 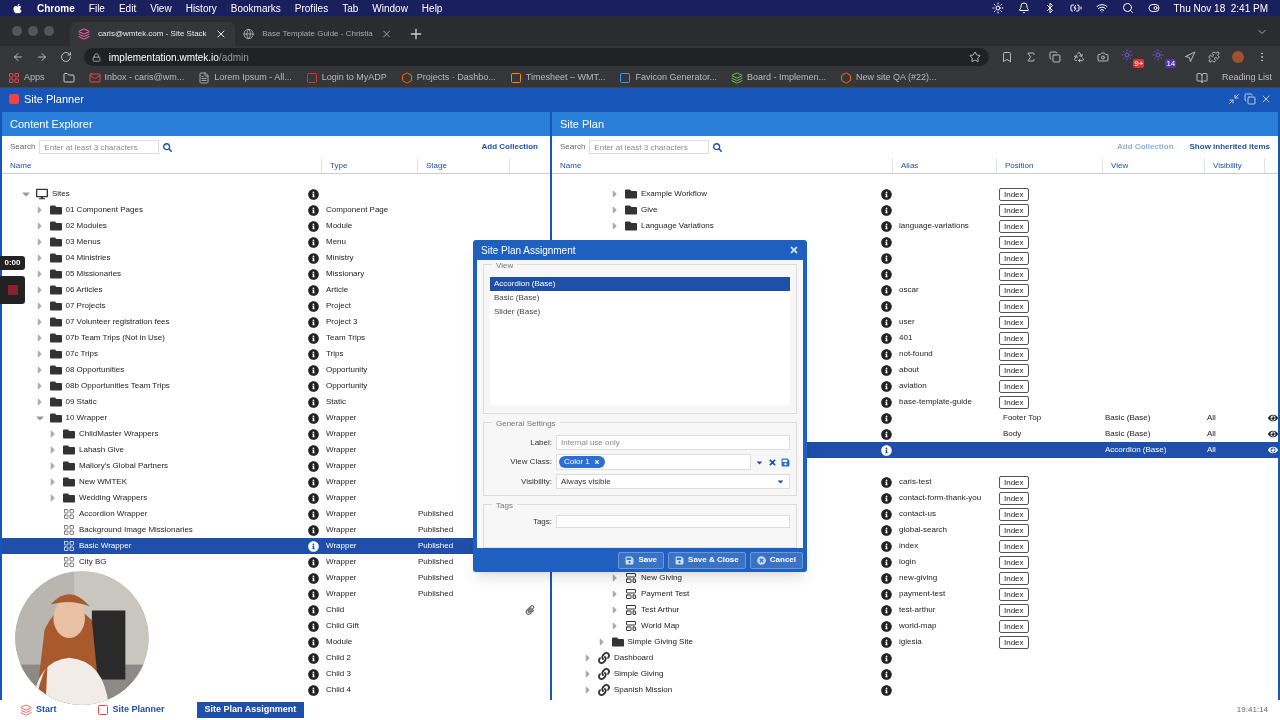 I want to click on alias-text: payment-test, so click(x=922, y=593).